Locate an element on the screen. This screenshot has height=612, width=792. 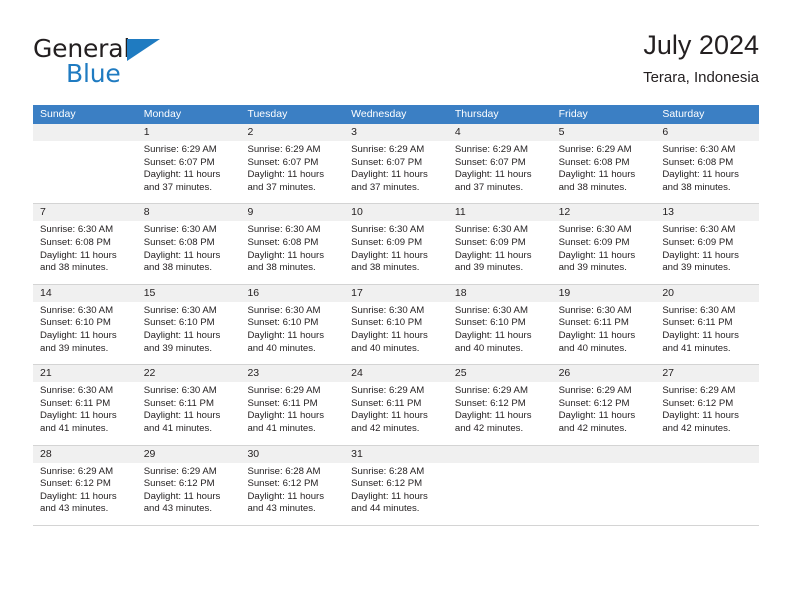
day-number: 24 is located at coordinates (396, 374).